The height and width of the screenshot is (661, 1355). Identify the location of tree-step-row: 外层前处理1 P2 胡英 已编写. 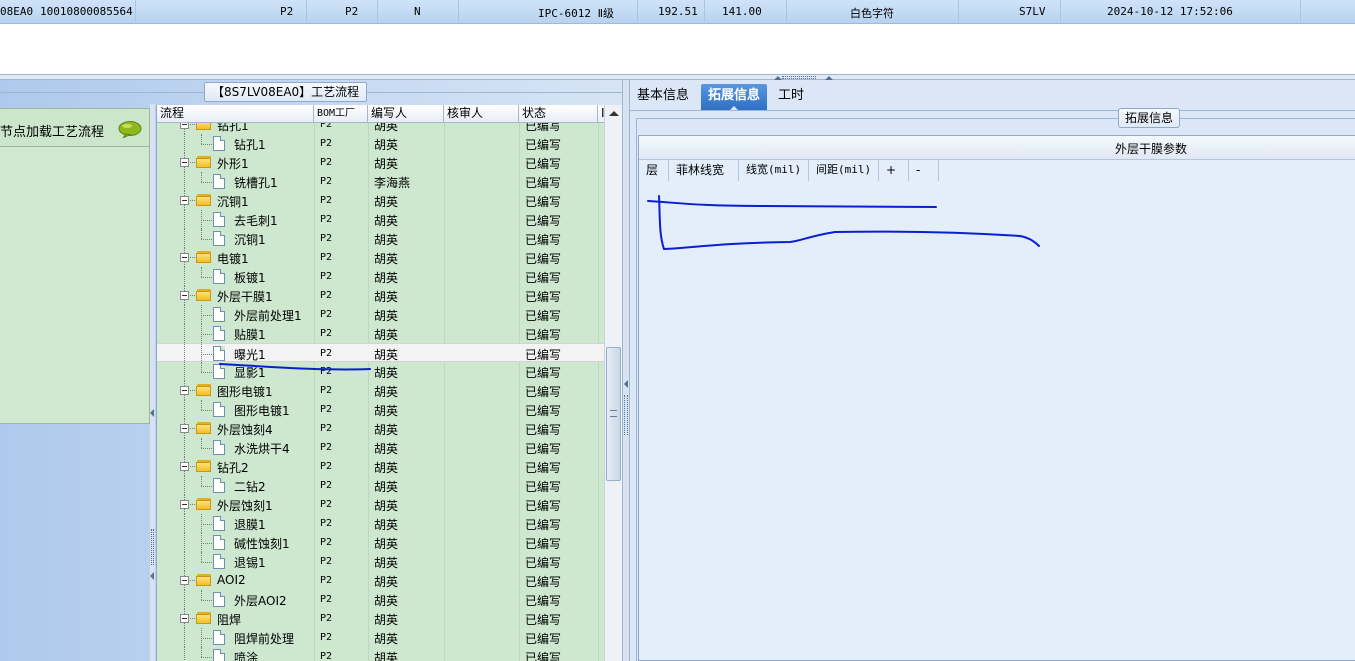
(381, 314).